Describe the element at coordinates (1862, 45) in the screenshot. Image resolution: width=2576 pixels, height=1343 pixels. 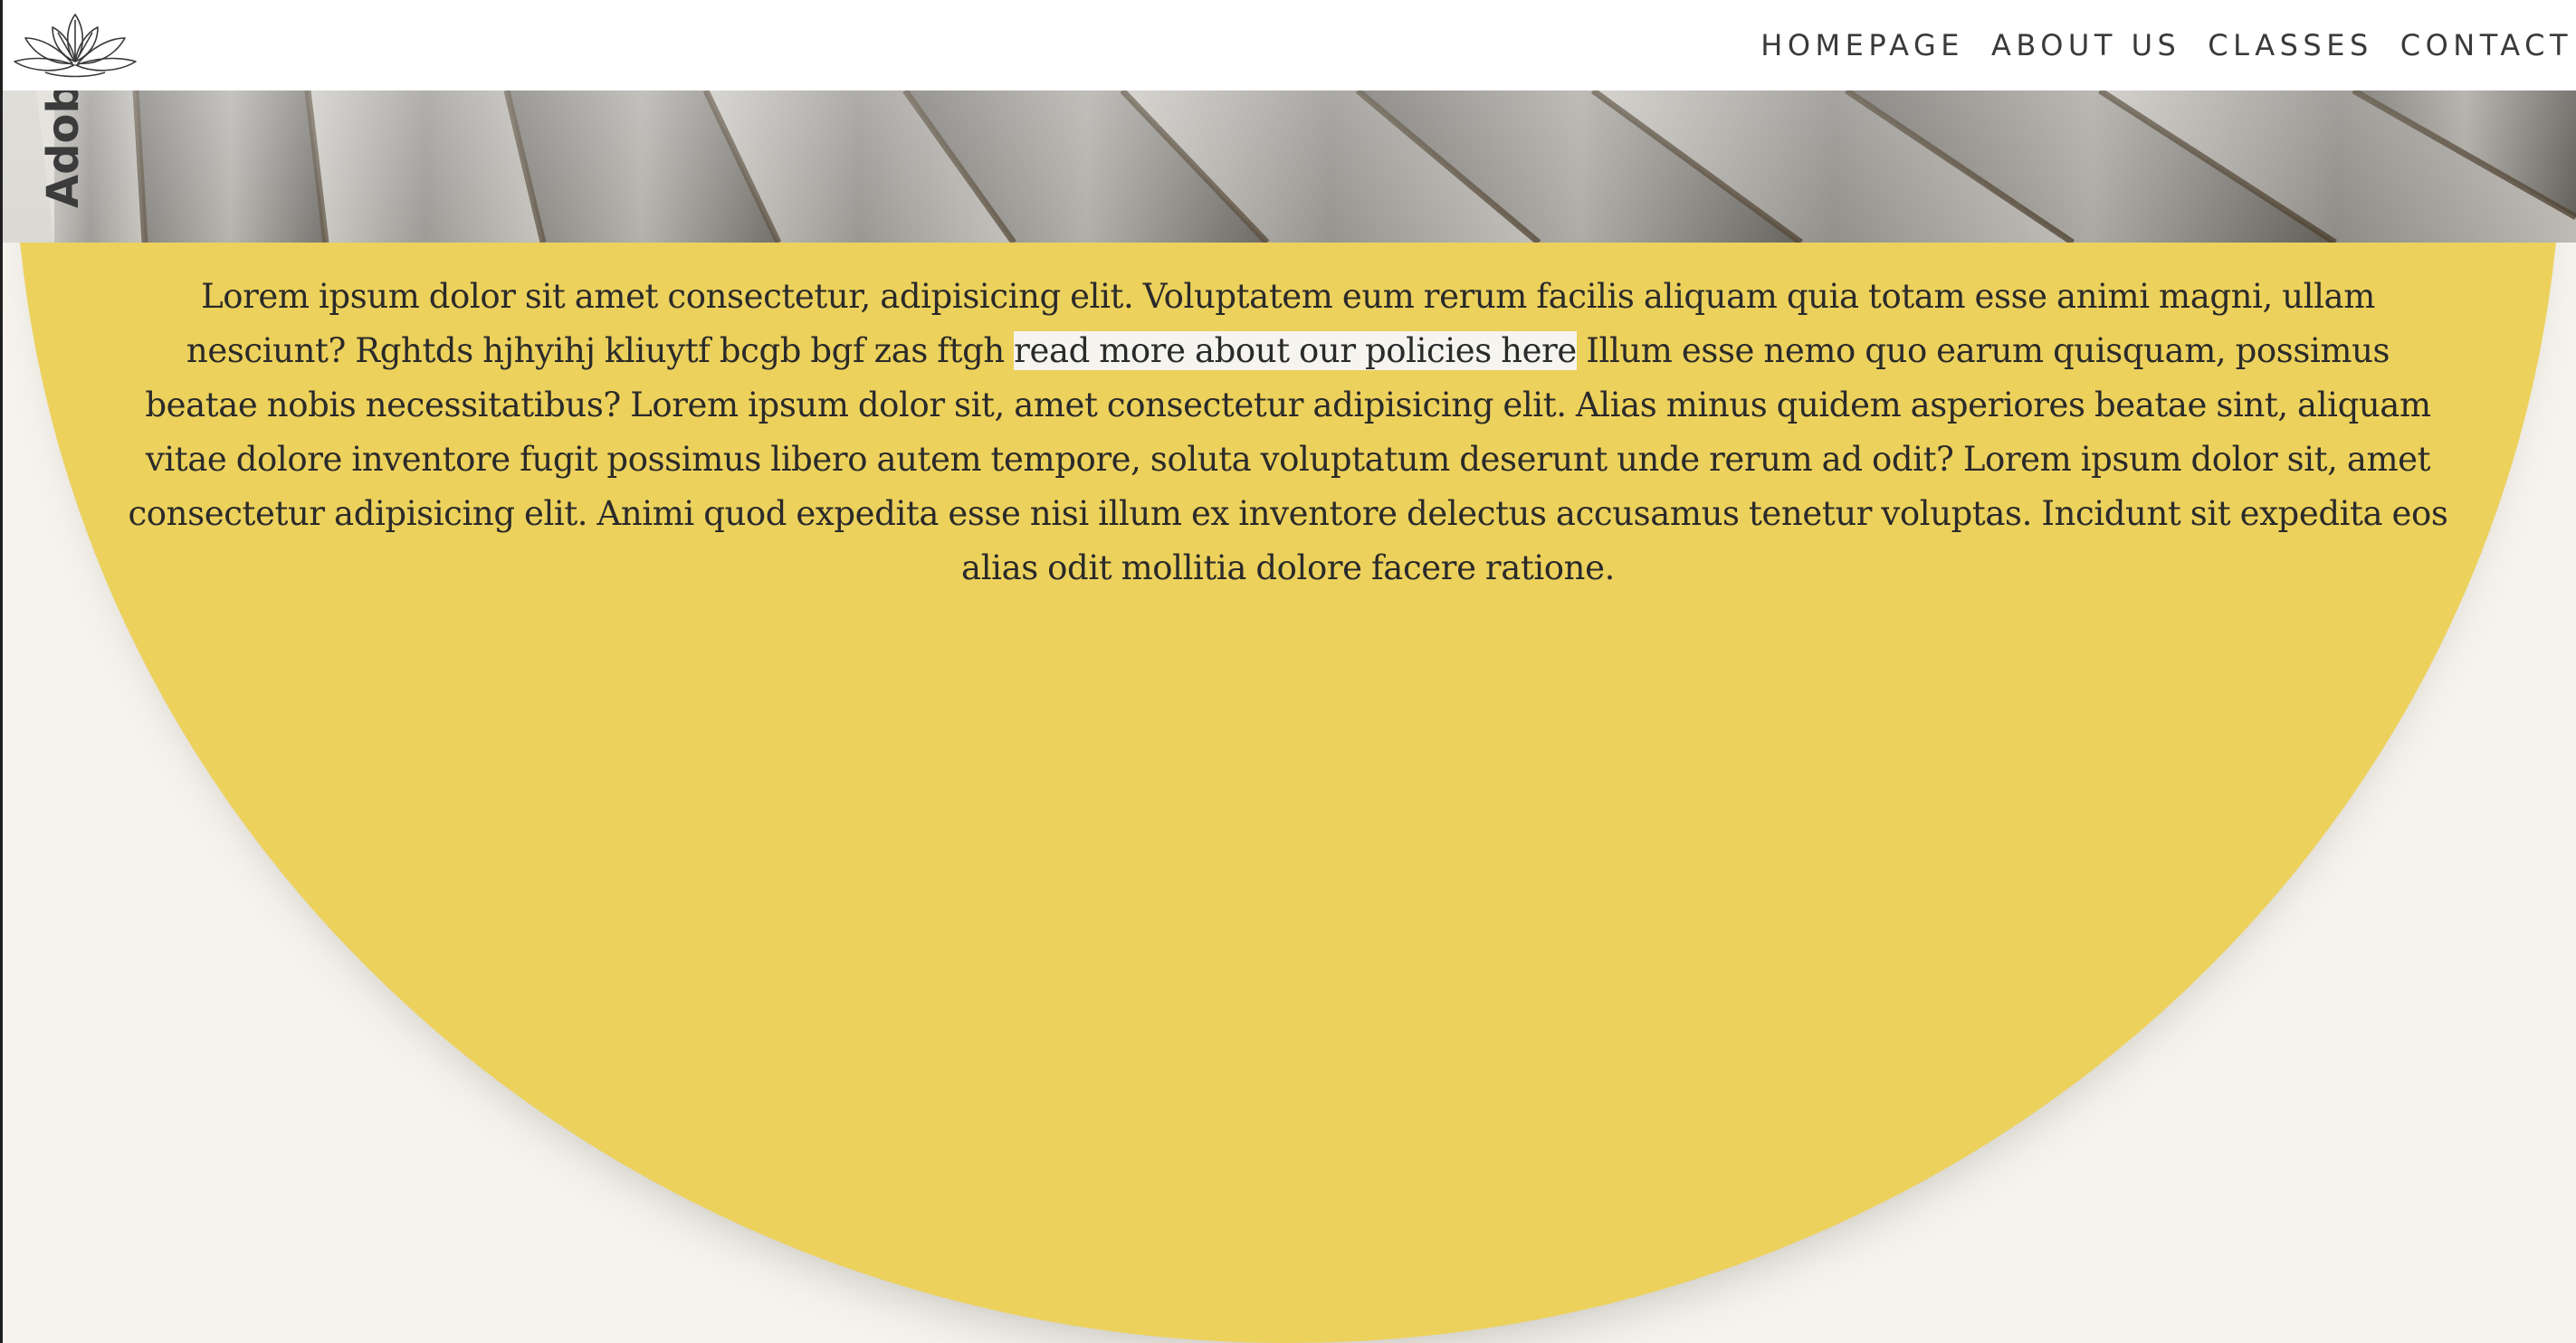
I see `nav-homepage: HOMEPAGE` at that location.